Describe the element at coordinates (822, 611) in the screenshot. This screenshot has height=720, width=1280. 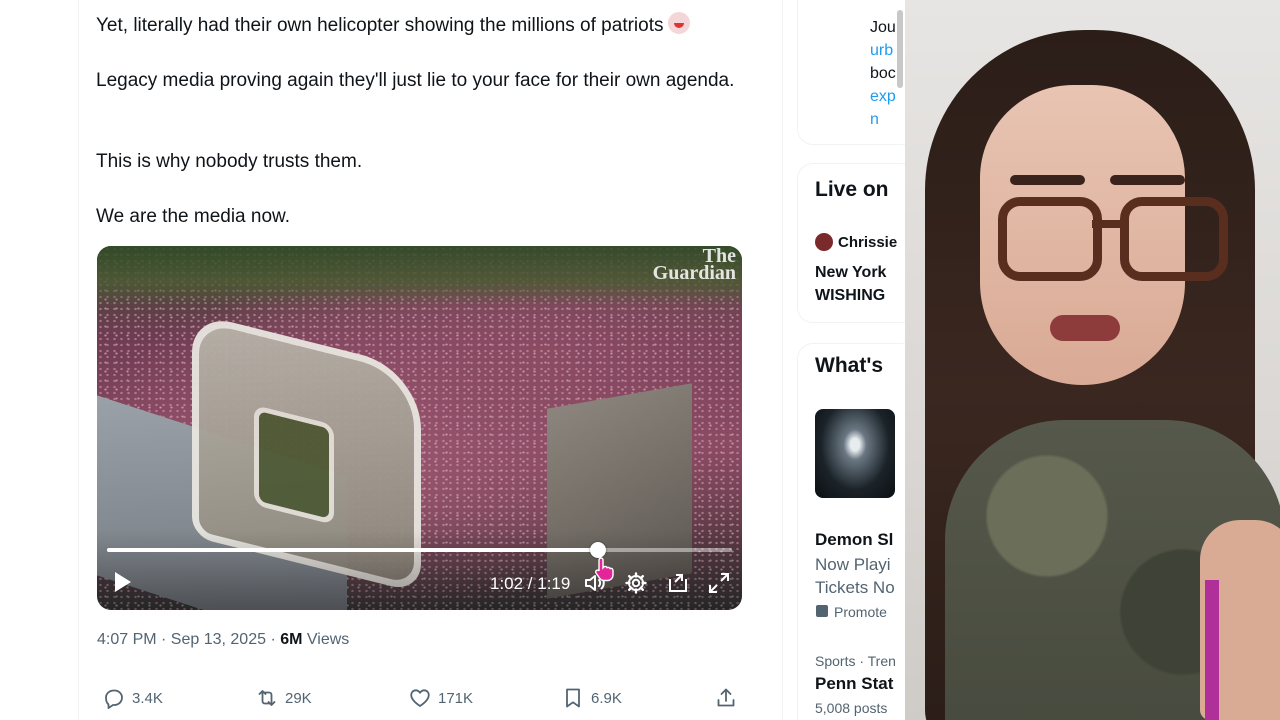
I see `promoted-icon` at that location.